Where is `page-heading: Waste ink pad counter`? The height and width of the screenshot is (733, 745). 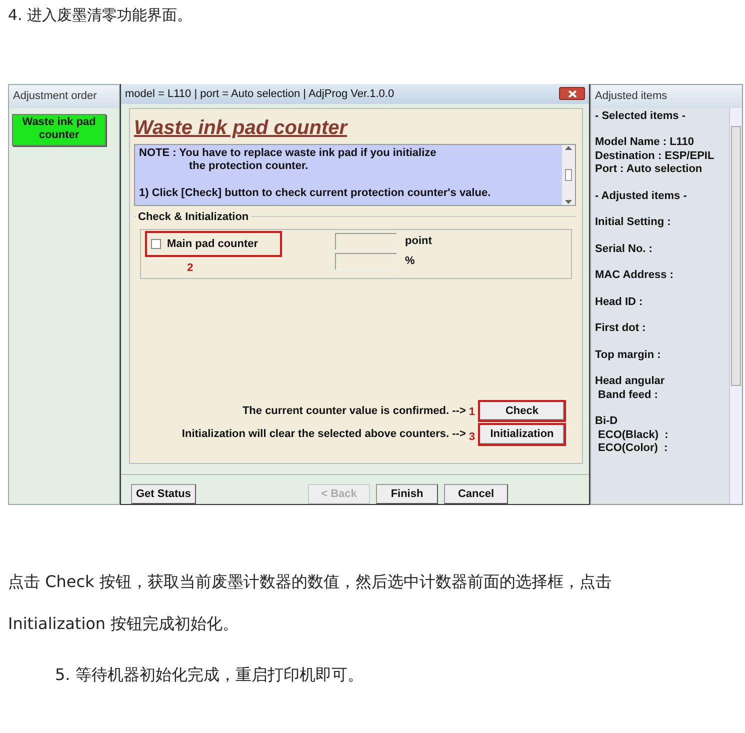 page-heading: Waste ink pad counter is located at coordinates (241, 128).